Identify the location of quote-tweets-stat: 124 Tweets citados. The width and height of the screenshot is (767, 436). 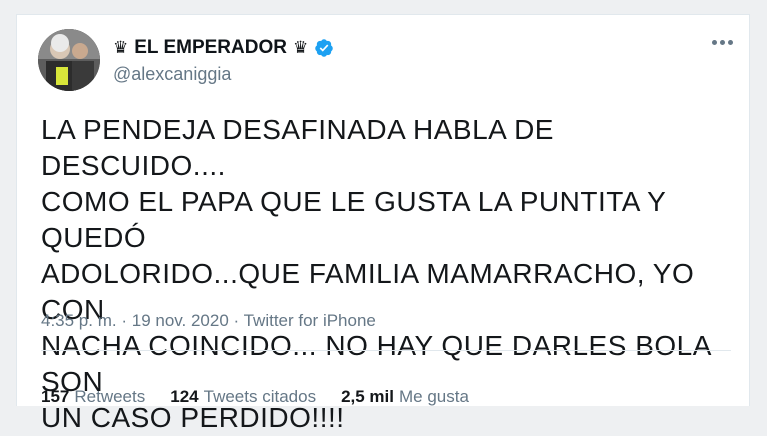
(243, 397).